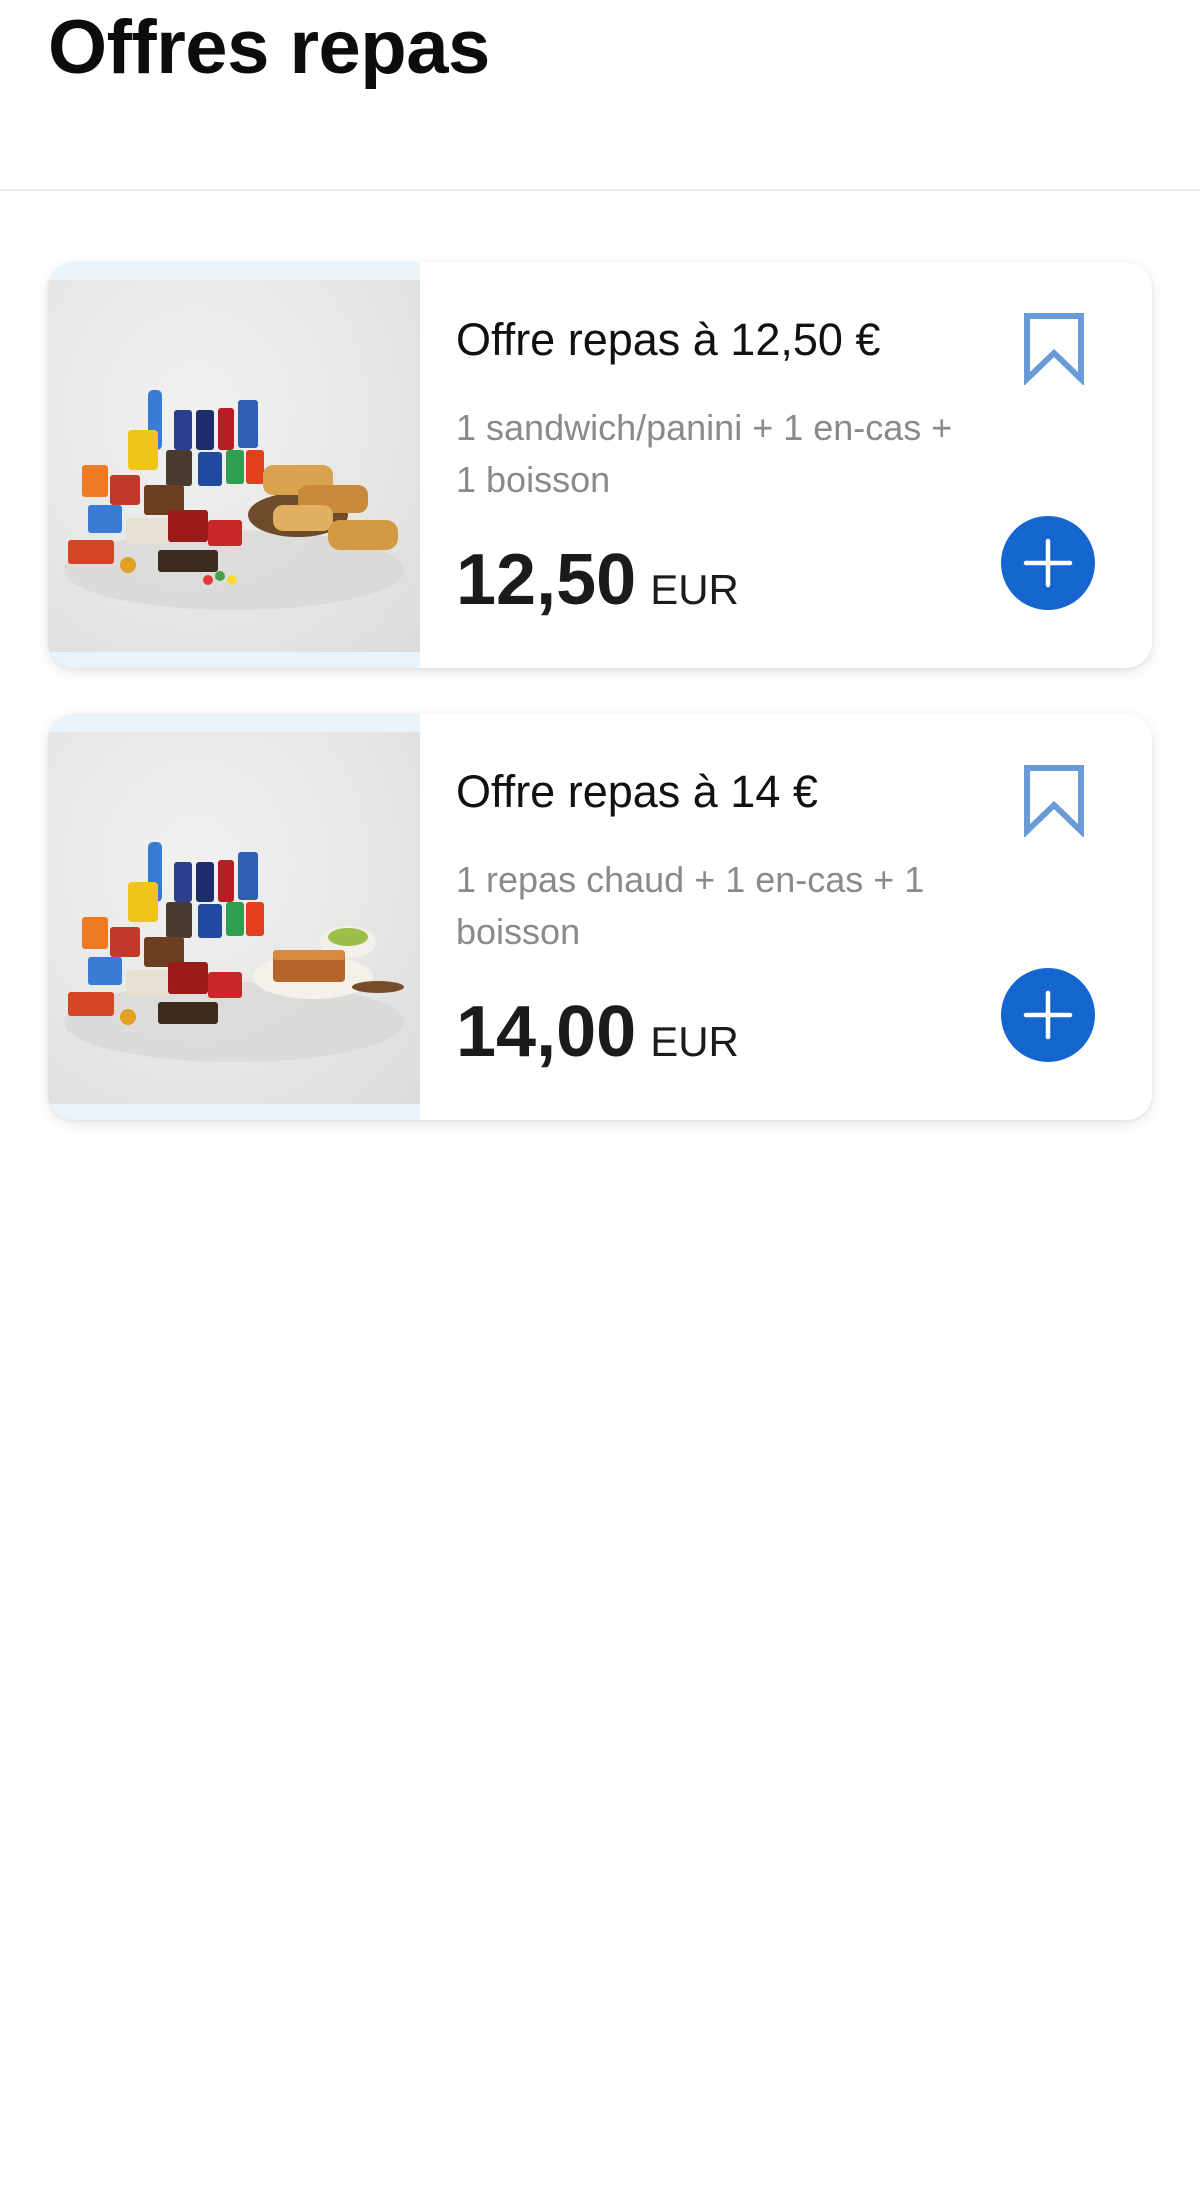  What do you see at coordinates (704, 453) in the screenshot?
I see `offer-description: 1 sandwich/panini + 1 en-cas + 1 boisson` at bounding box center [704, 453].